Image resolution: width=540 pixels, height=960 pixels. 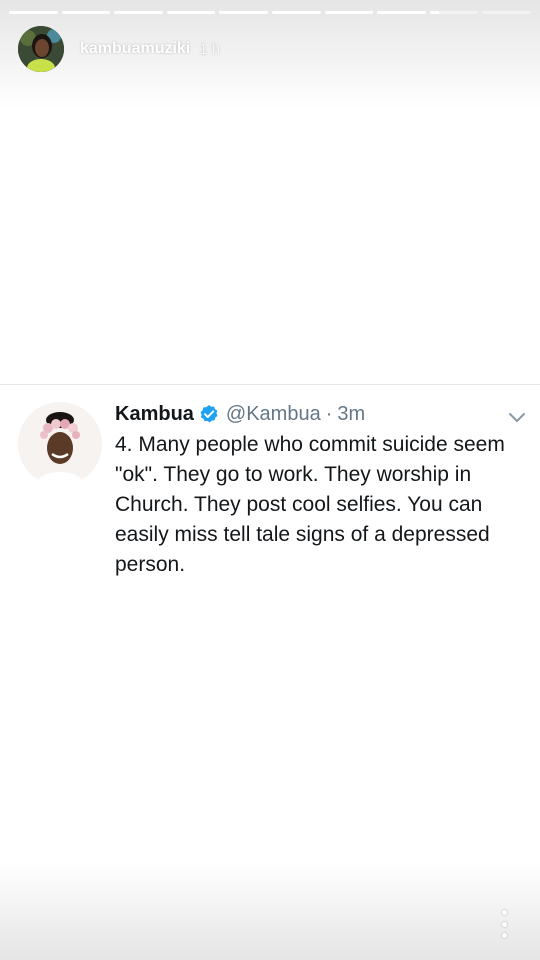 I want to click on tweet-avatar, so click(x=60, y=444).